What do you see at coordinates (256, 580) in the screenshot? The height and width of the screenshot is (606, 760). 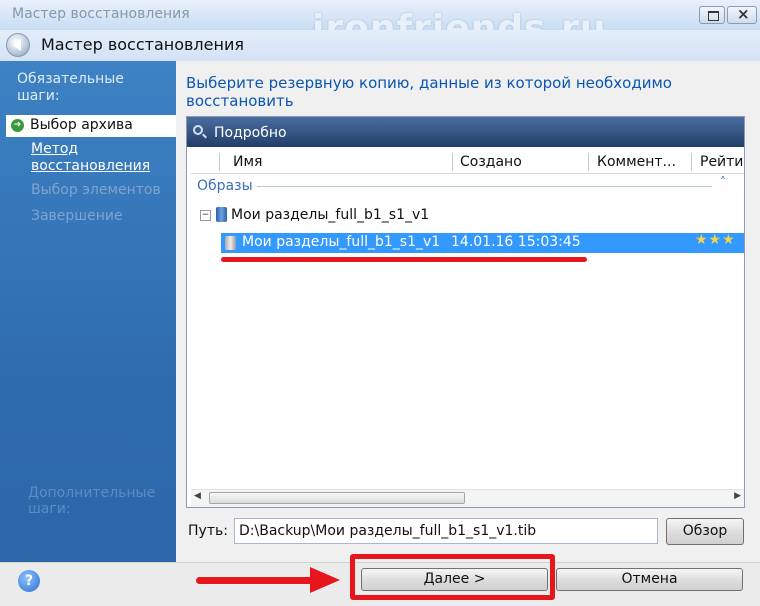 I see `annotation-arrow-shaft` at bounding box center [256, 580].